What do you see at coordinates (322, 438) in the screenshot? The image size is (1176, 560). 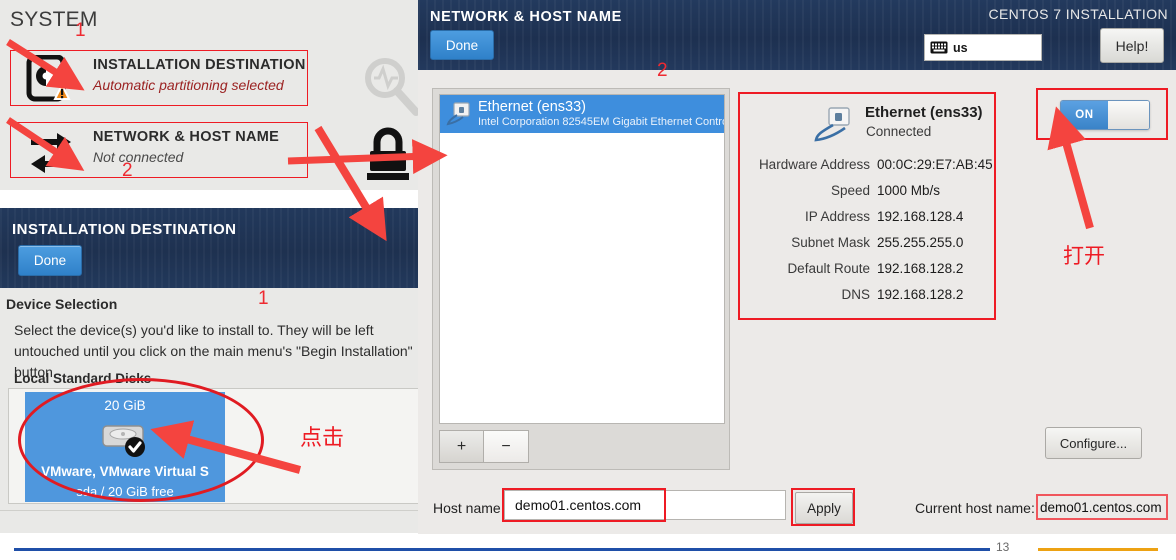 I see `annotation-text-click: 点击` at bounding box center [322, 438].